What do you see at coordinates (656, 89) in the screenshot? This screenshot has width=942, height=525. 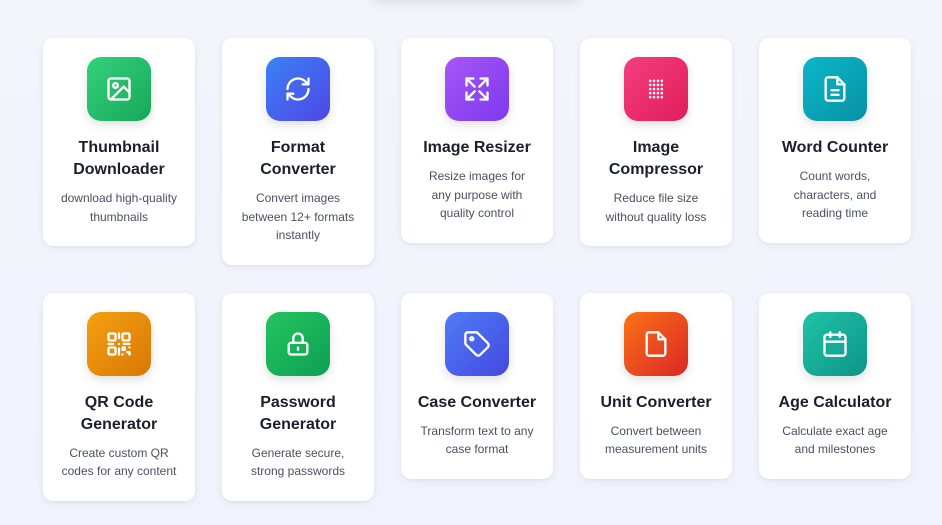 I see `grid-dots-icon` at bounding box center [656, 89].